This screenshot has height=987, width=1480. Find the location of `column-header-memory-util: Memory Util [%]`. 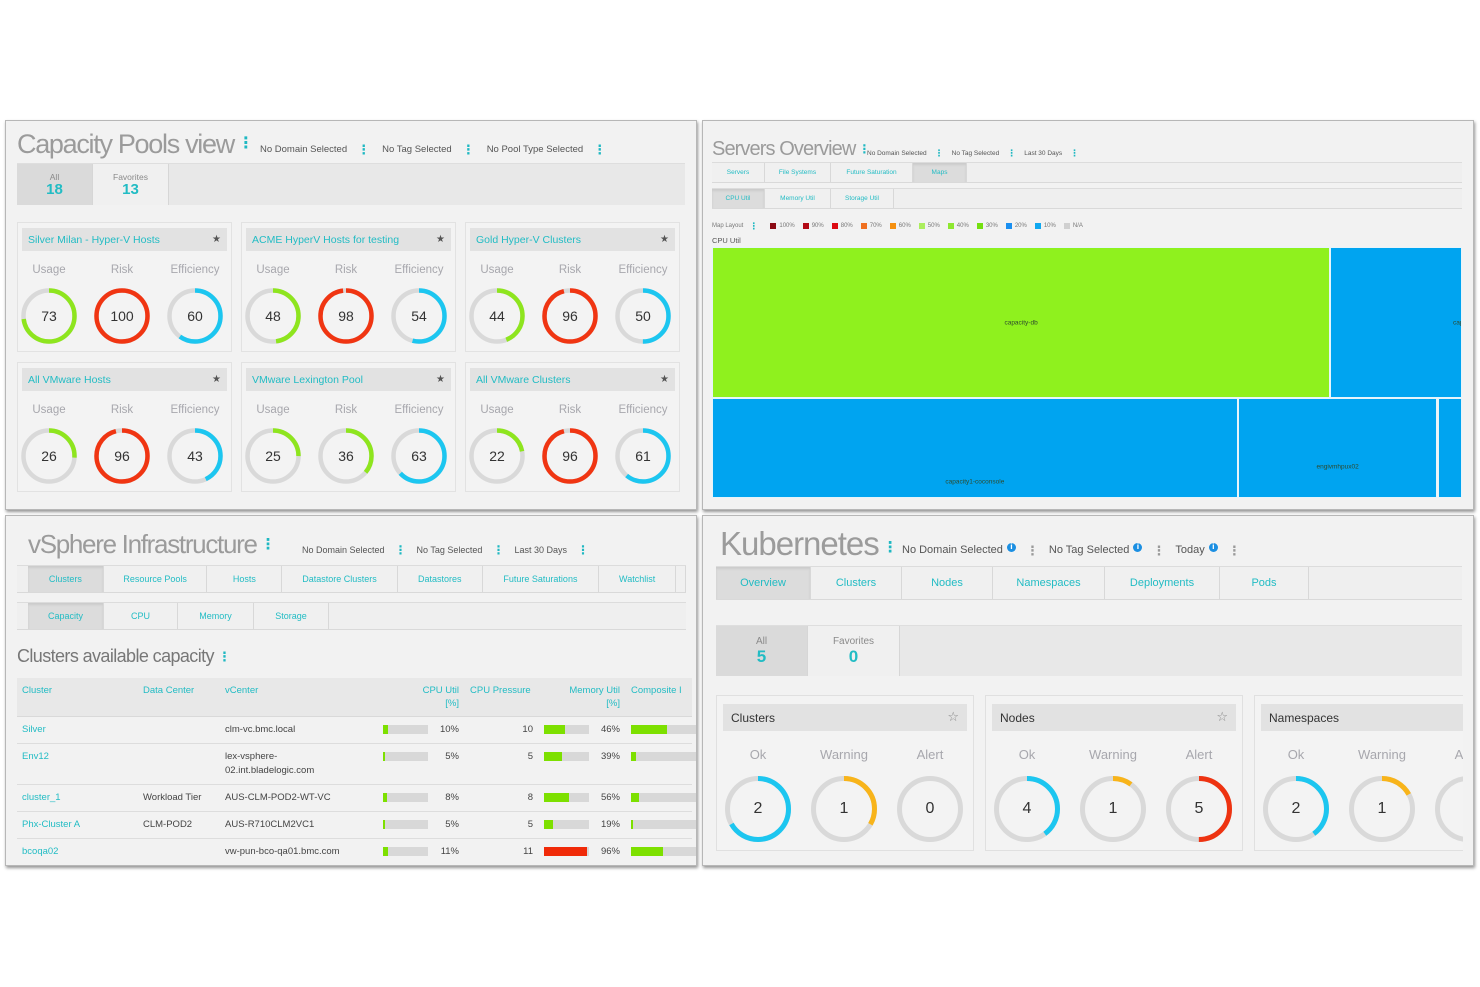

column-header-memory-util: Memory Util [%] is located at coordinates (589, 697).